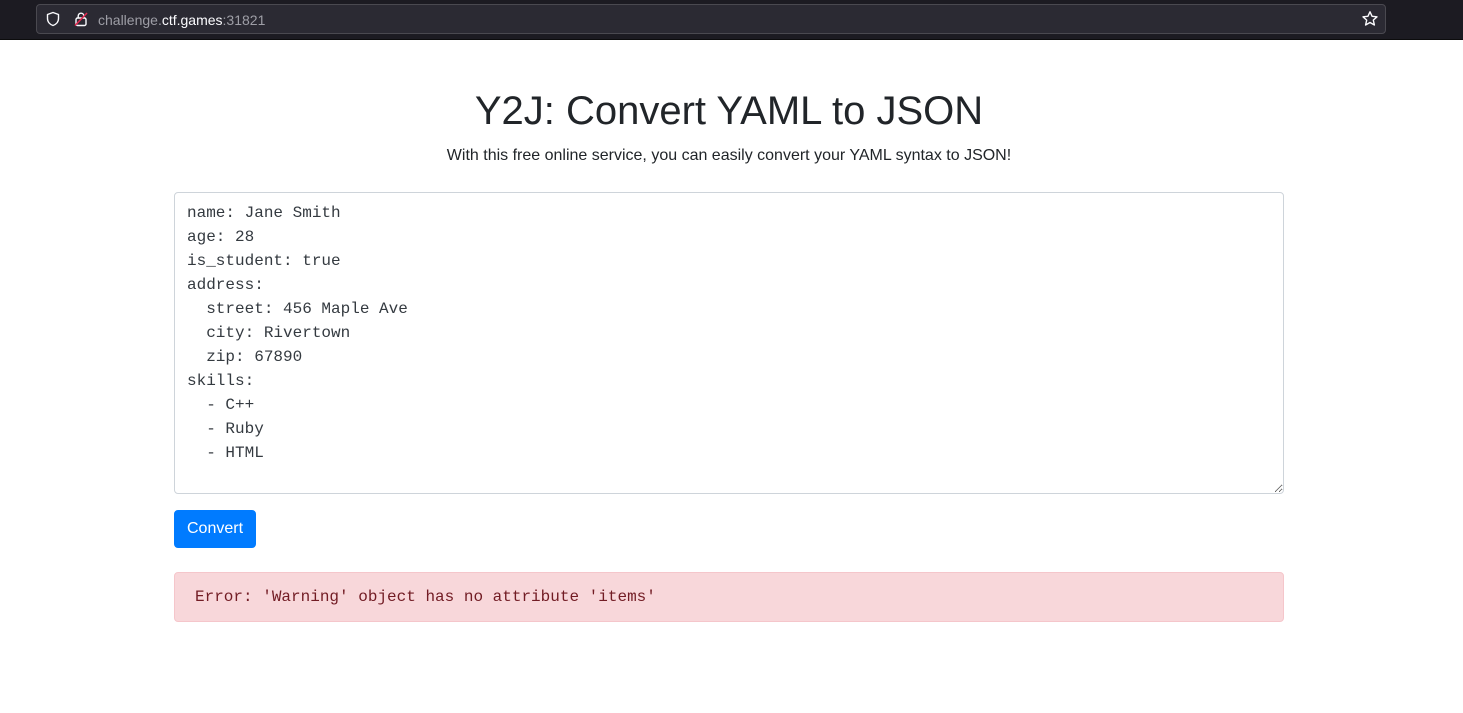 Image resolution: width=1463 pixels, height=713 pixels. Describe the element at coordinates (130, 20) in the screenshot. I see `url-prefix: challenge.` at that location.